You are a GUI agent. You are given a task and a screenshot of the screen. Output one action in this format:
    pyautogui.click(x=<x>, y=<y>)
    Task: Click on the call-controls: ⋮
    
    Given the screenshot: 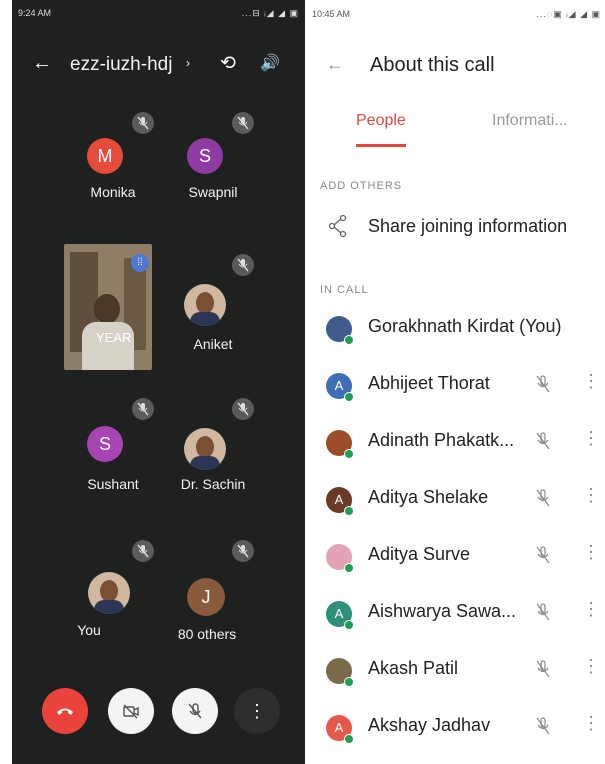 What is the action you would take?
    pyautogui.click(x=158, y=716)
    